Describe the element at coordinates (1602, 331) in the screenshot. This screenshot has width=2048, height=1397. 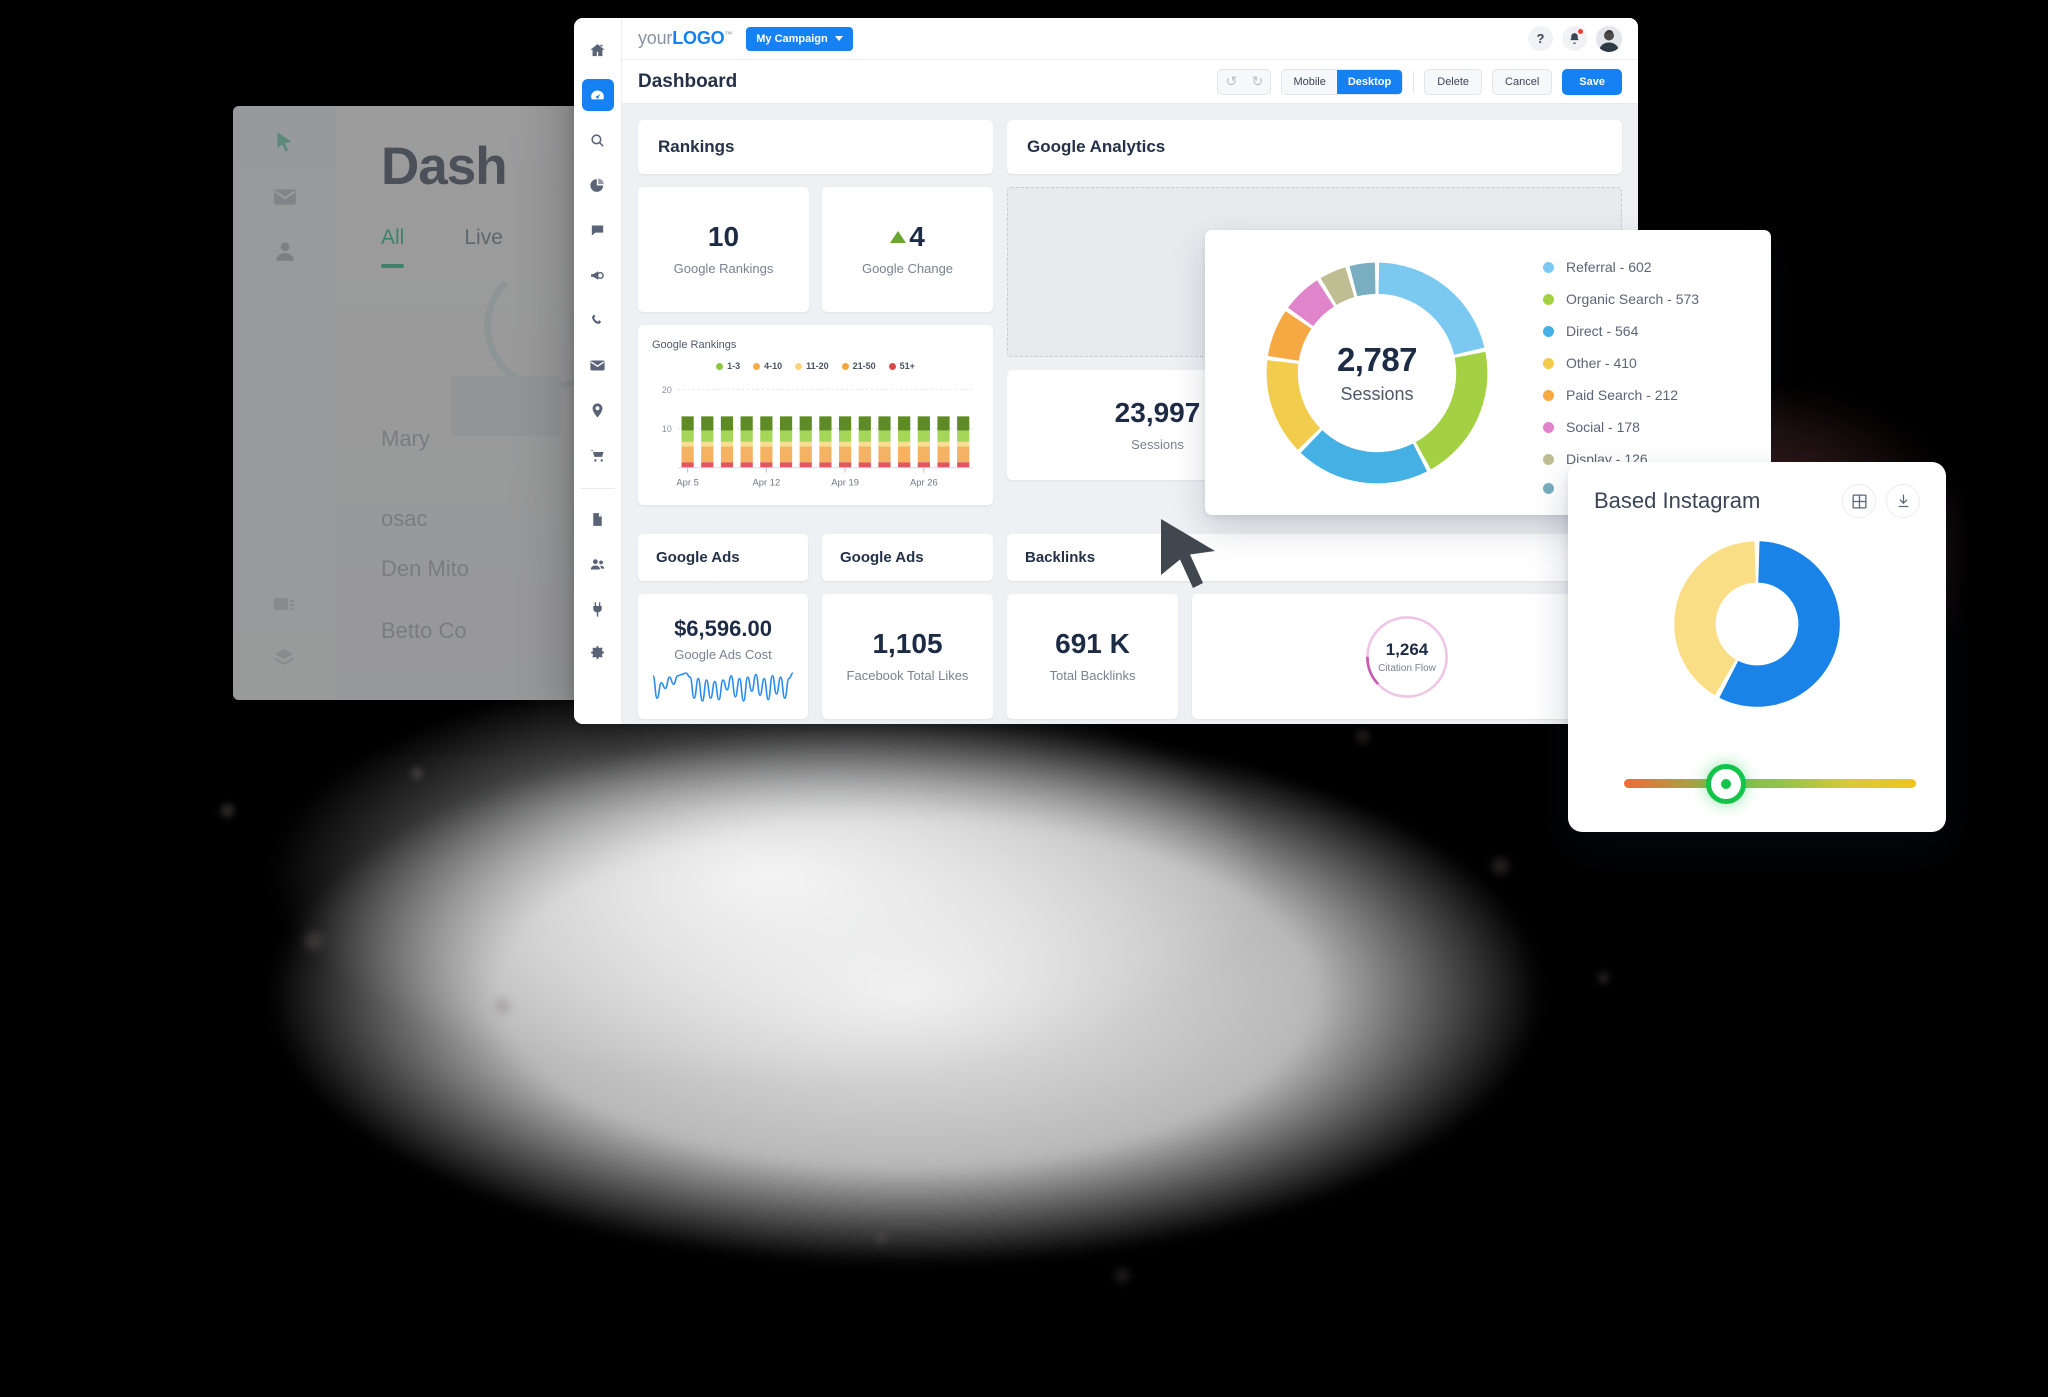
I see `legend-label: Direct - 564` at that location.